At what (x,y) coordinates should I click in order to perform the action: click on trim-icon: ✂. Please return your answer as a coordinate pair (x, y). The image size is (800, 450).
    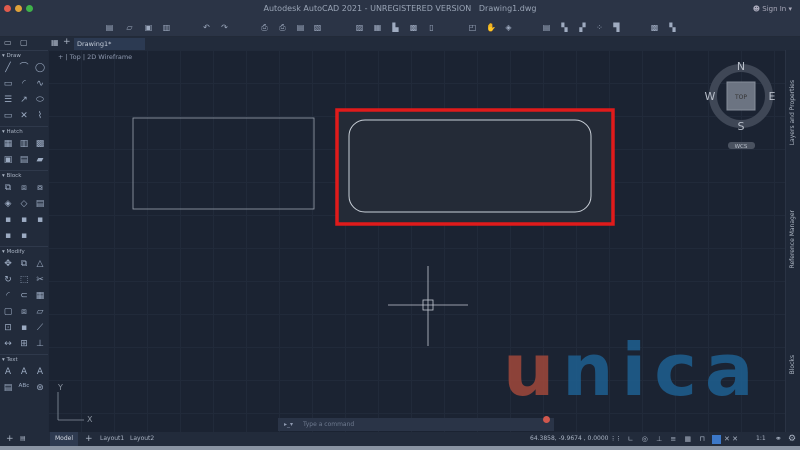
    Looking at the image, I should click on (40, 280).